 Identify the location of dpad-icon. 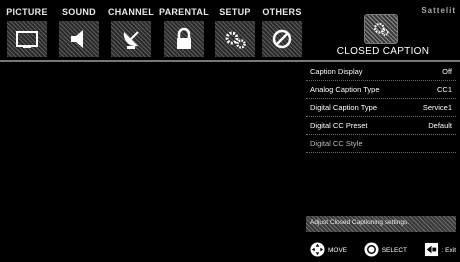
(317, 250).